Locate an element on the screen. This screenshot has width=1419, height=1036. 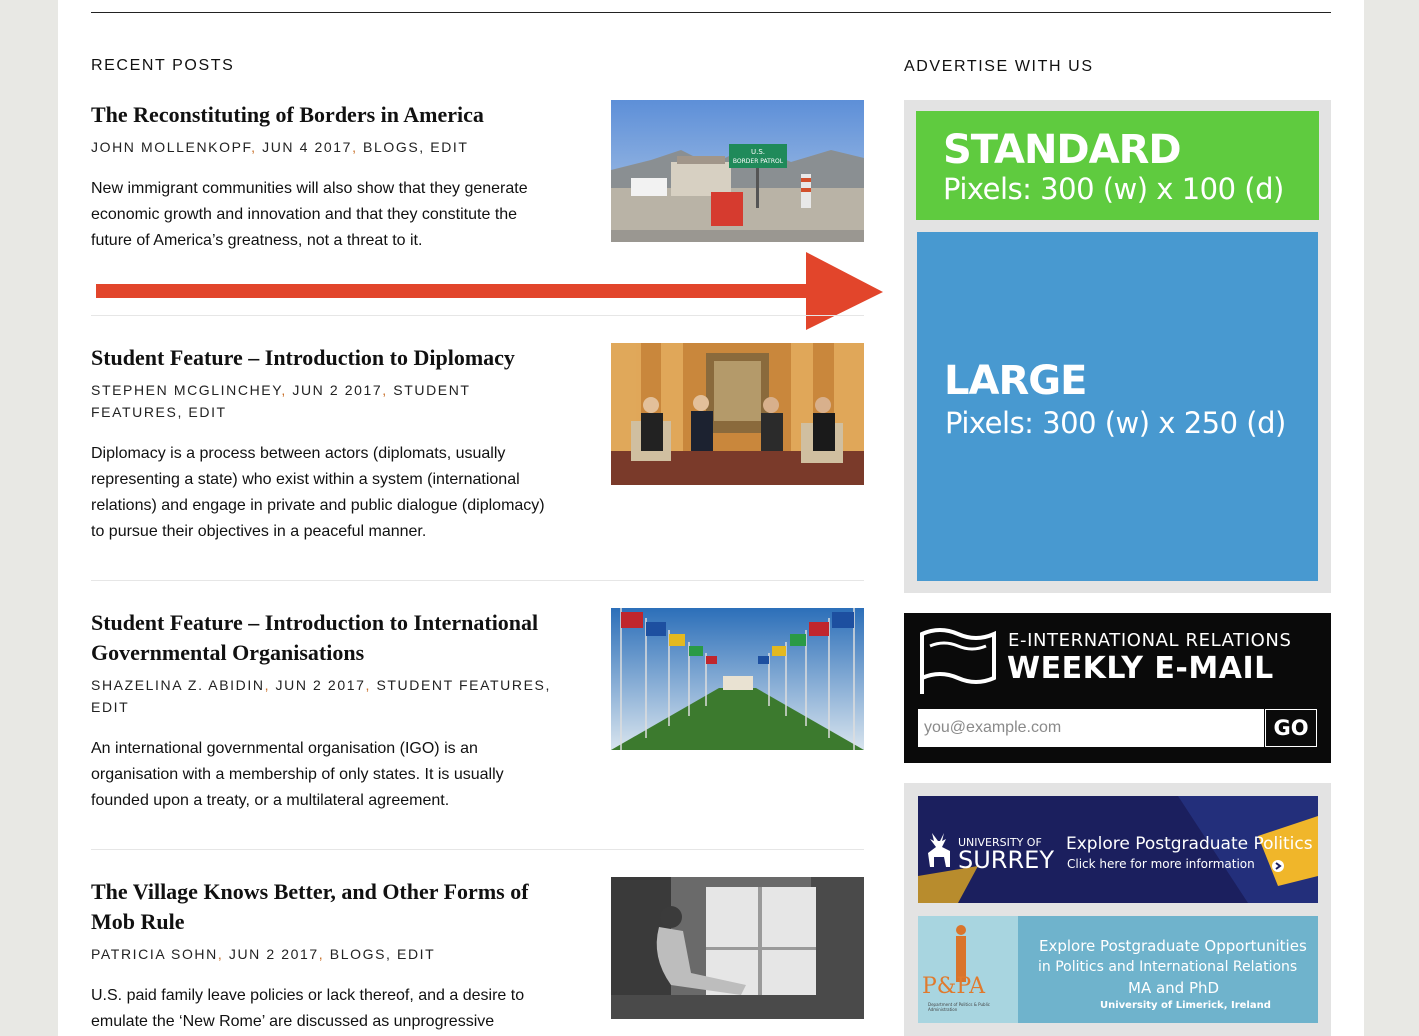
svg-text: BORDER PATROL is located at coordinates (758, 161).